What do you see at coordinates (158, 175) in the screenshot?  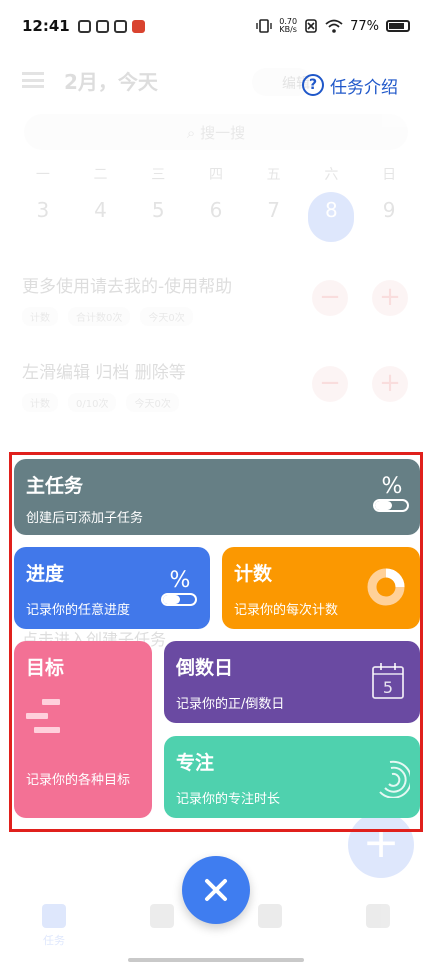 I see `weekday-label: 三` at bounding box center [158, 175].